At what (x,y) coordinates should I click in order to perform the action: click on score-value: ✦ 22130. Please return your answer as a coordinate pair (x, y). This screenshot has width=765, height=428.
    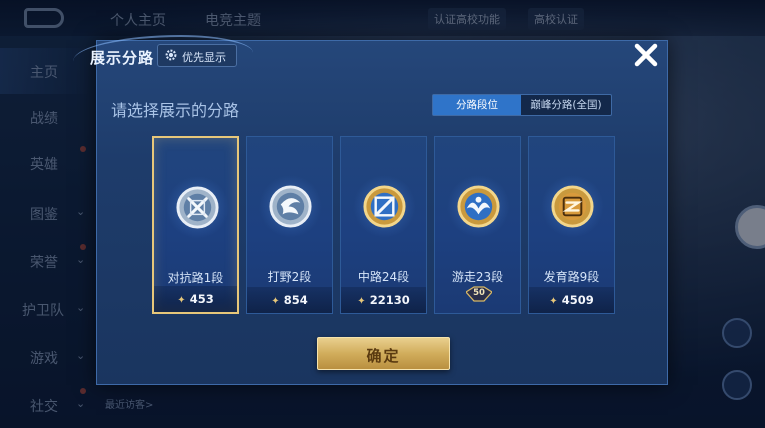
    Looking at the image, I should click on (383, 300).